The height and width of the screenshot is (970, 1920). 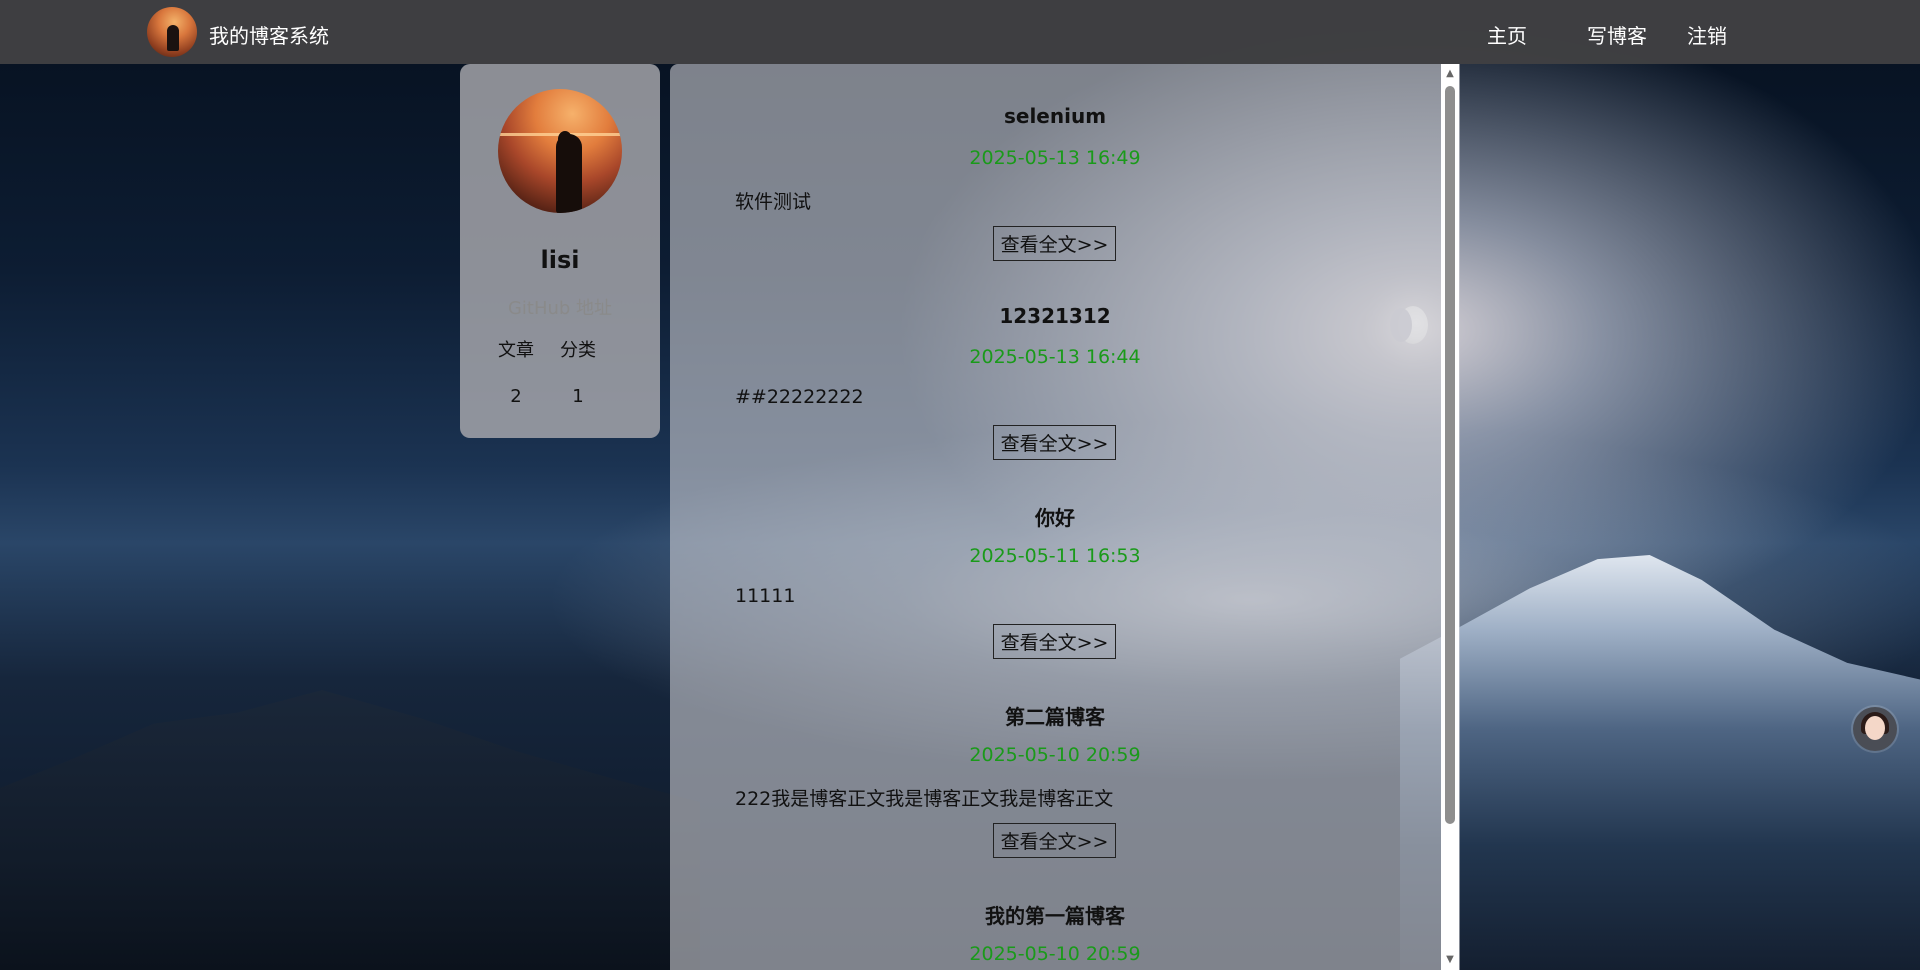 I want to click on profile-card: lisi GitHub 地址 文章 分类 2 1, so click(x=560, y=251).